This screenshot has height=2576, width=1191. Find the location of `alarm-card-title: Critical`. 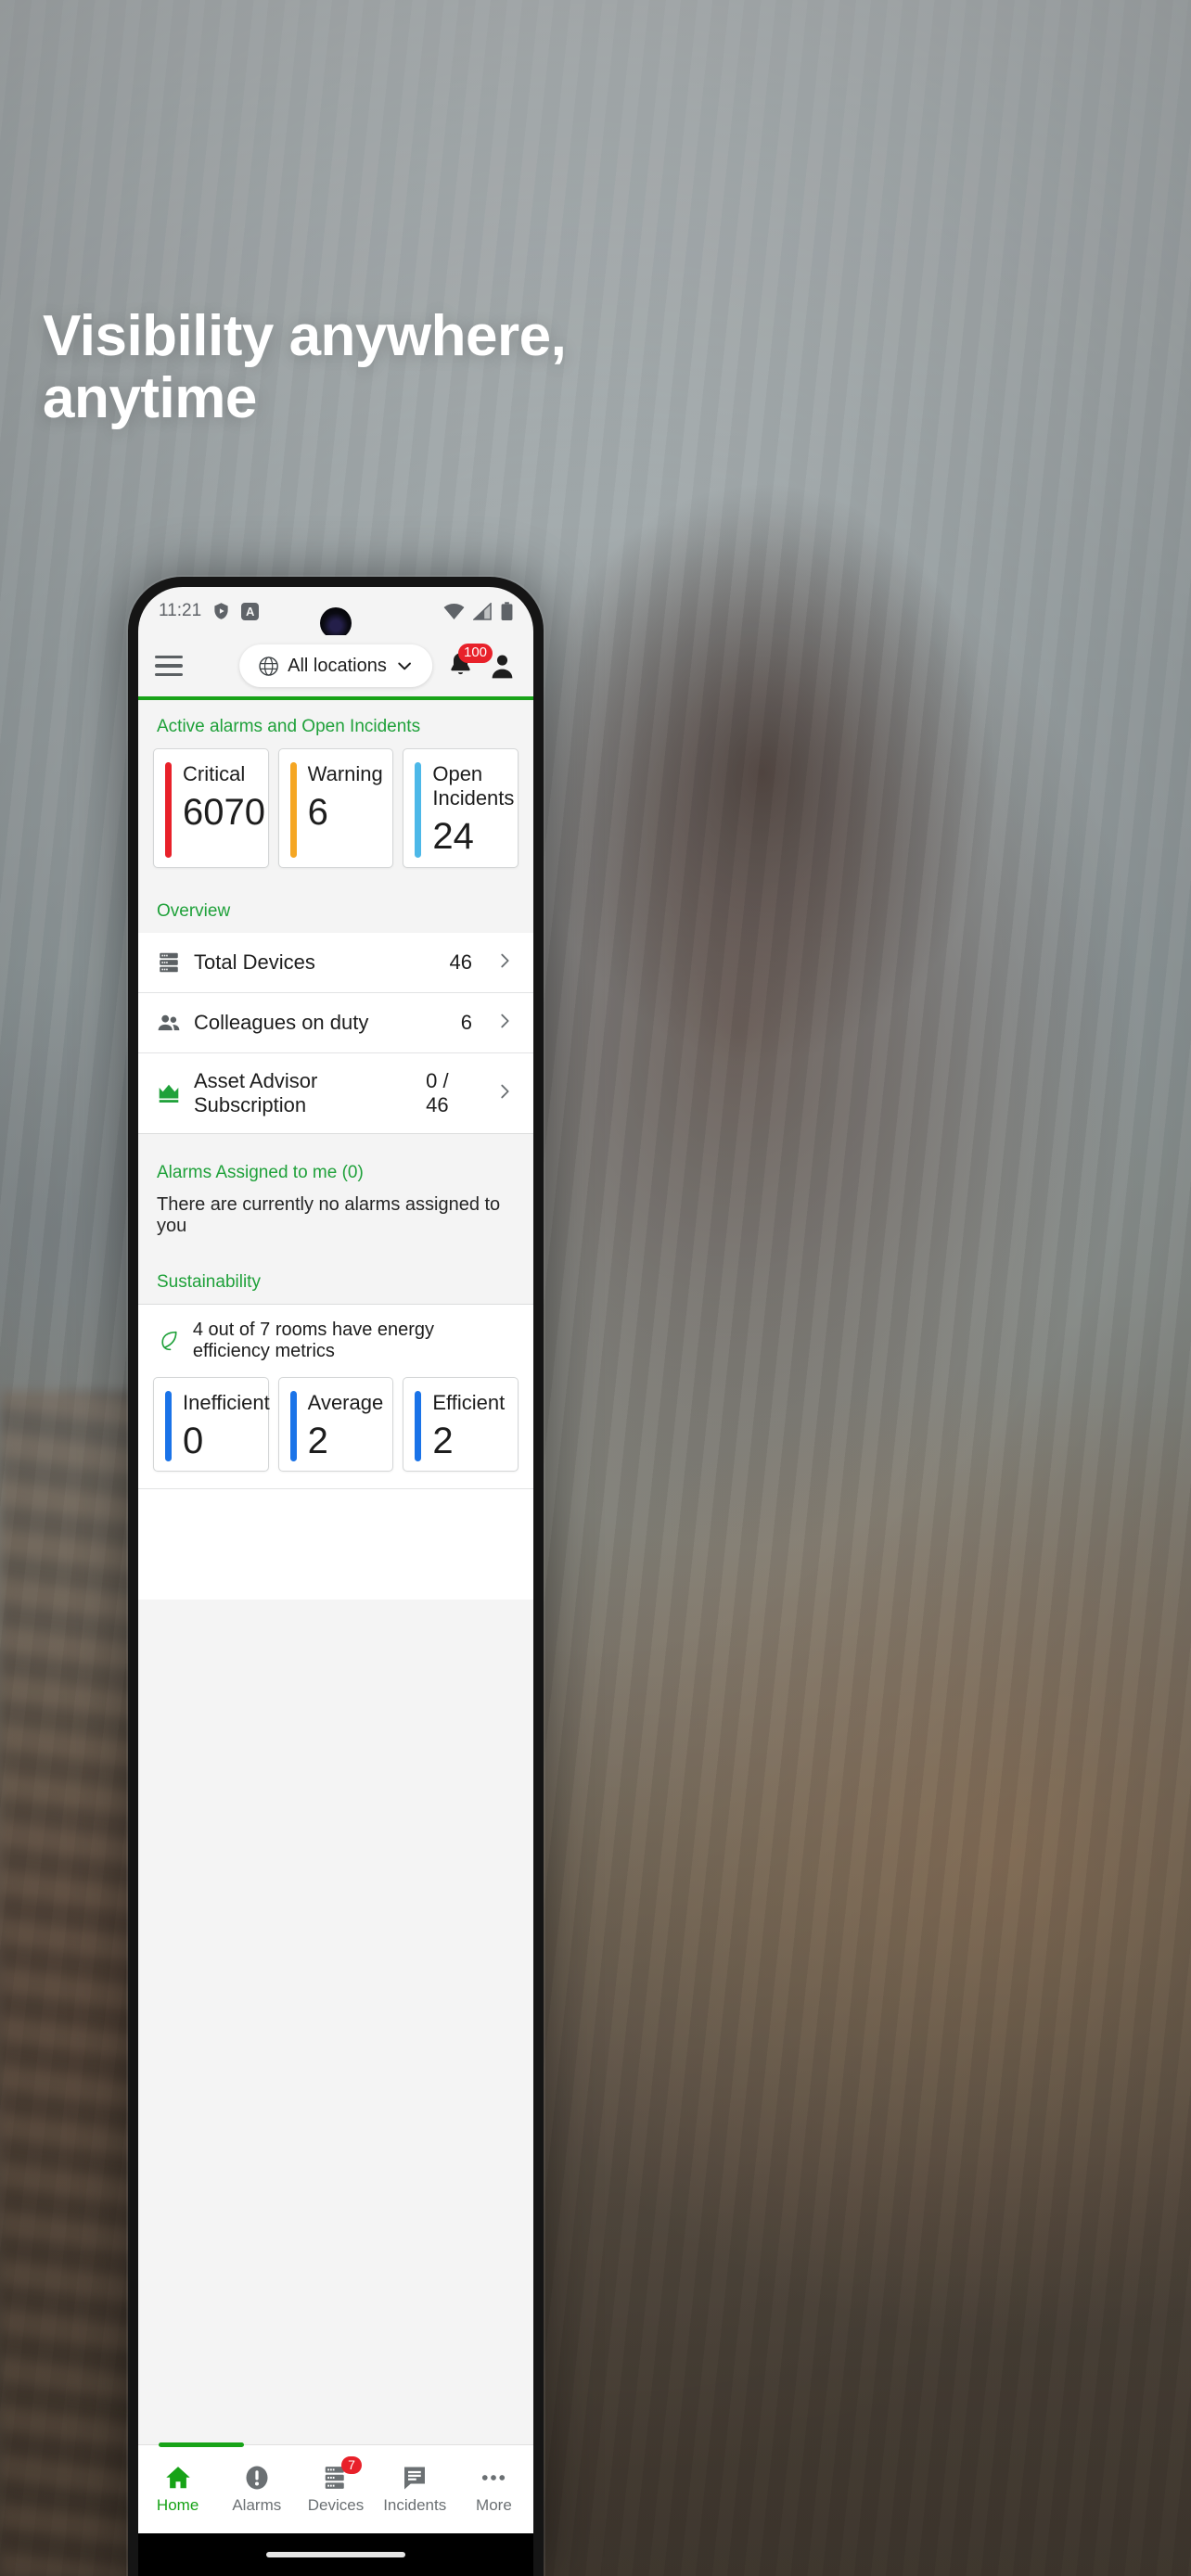

alarm-card-title: Critical is located at coordinates (215, 773).